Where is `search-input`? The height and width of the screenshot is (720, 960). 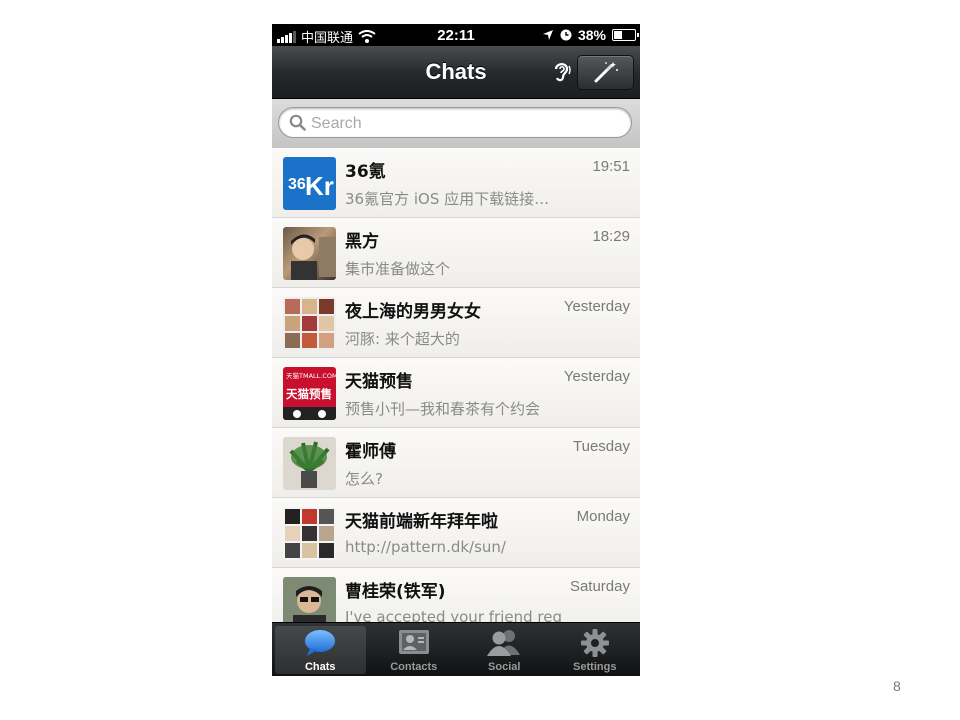 search-input is located at coordinates (461, 124).